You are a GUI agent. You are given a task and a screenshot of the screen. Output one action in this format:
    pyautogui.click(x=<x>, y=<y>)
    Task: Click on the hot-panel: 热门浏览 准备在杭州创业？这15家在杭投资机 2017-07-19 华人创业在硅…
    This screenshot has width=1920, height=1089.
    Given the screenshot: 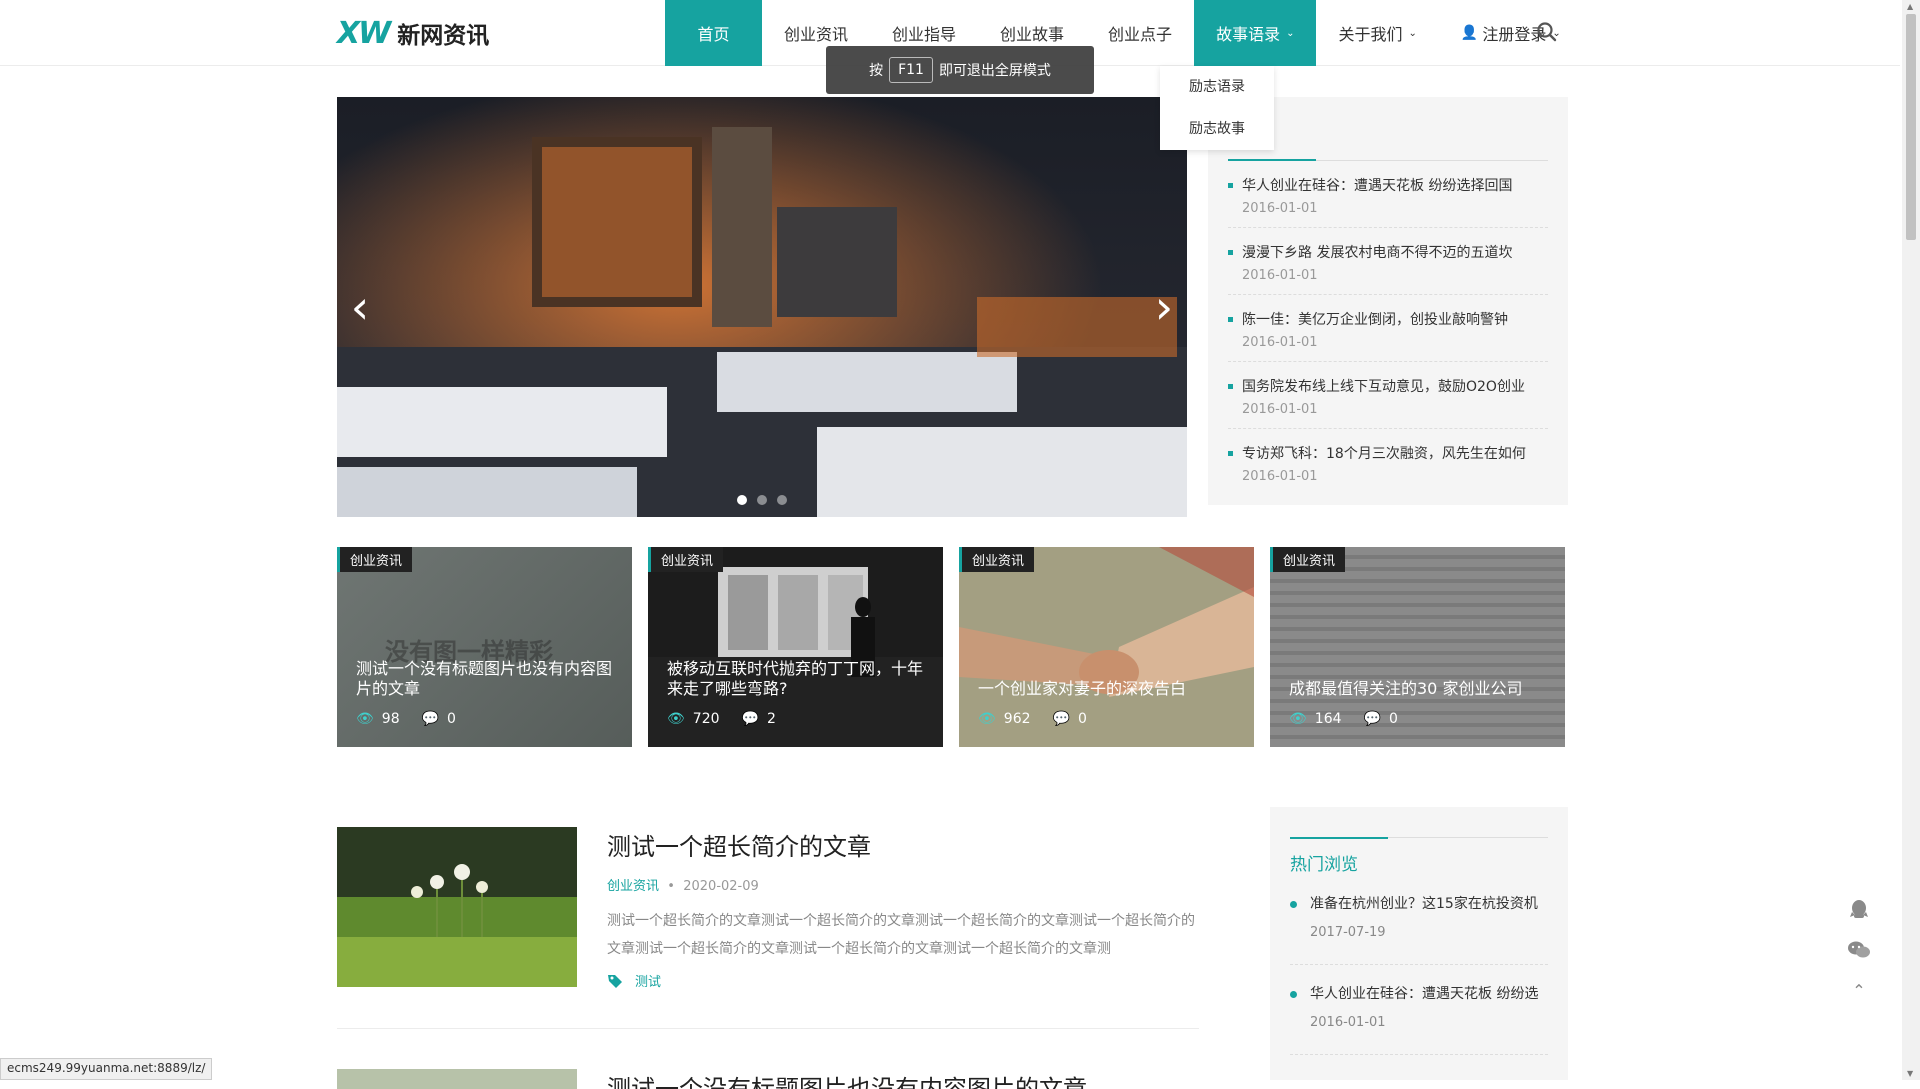 What is the action you would take?
    pyautogui.click(x=1419, y=943)
    